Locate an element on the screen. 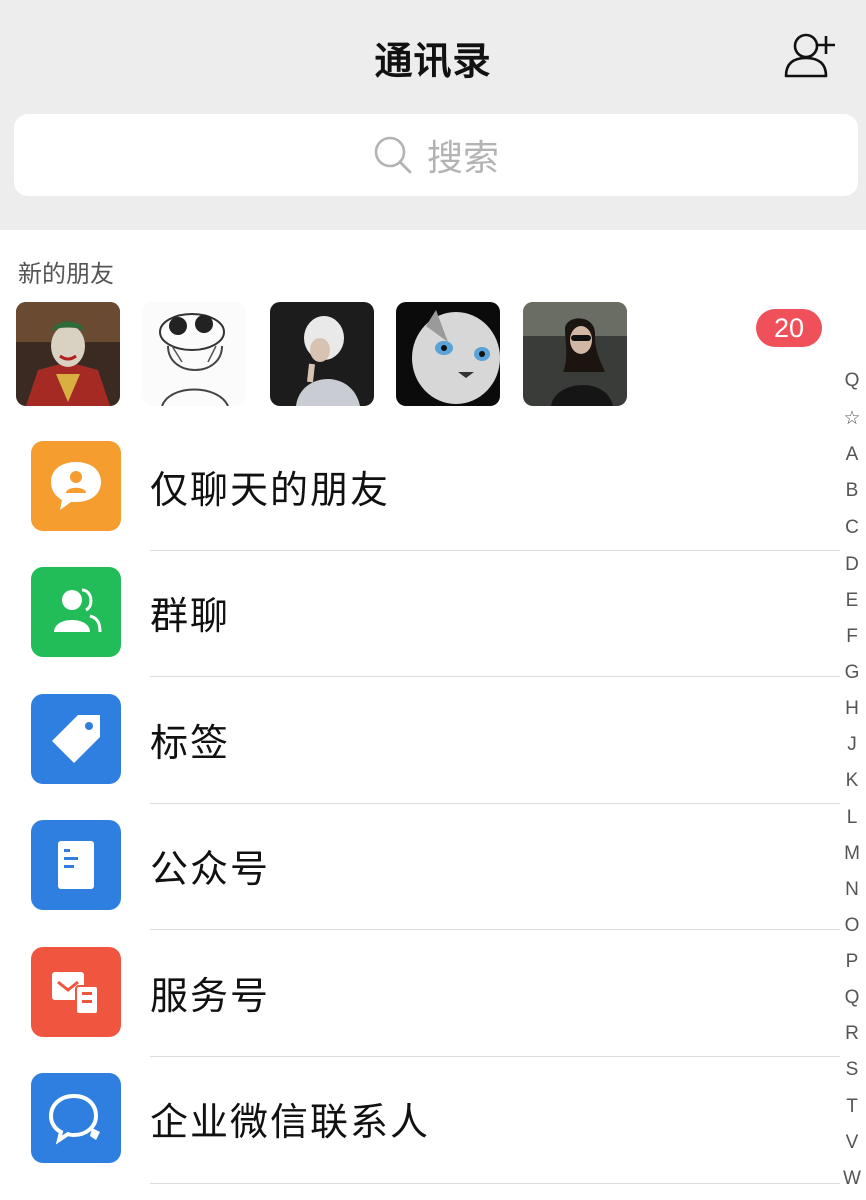  index-letter: P is located at coordinates (852, 962).